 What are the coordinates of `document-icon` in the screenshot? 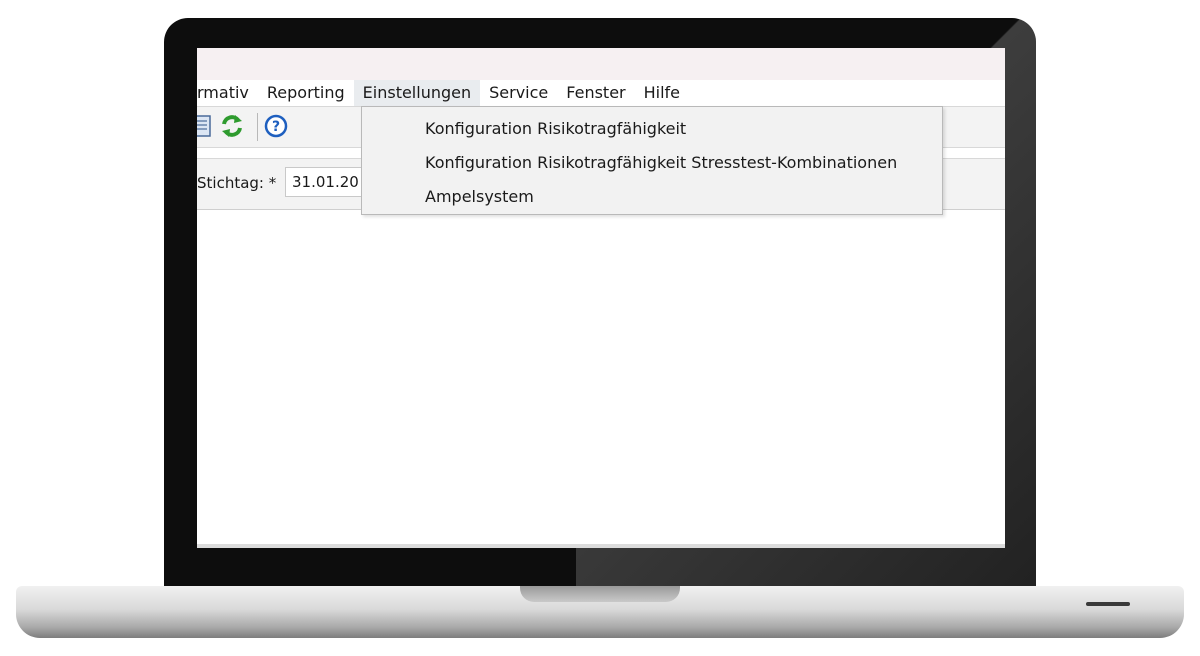 It's located at (204, 126).